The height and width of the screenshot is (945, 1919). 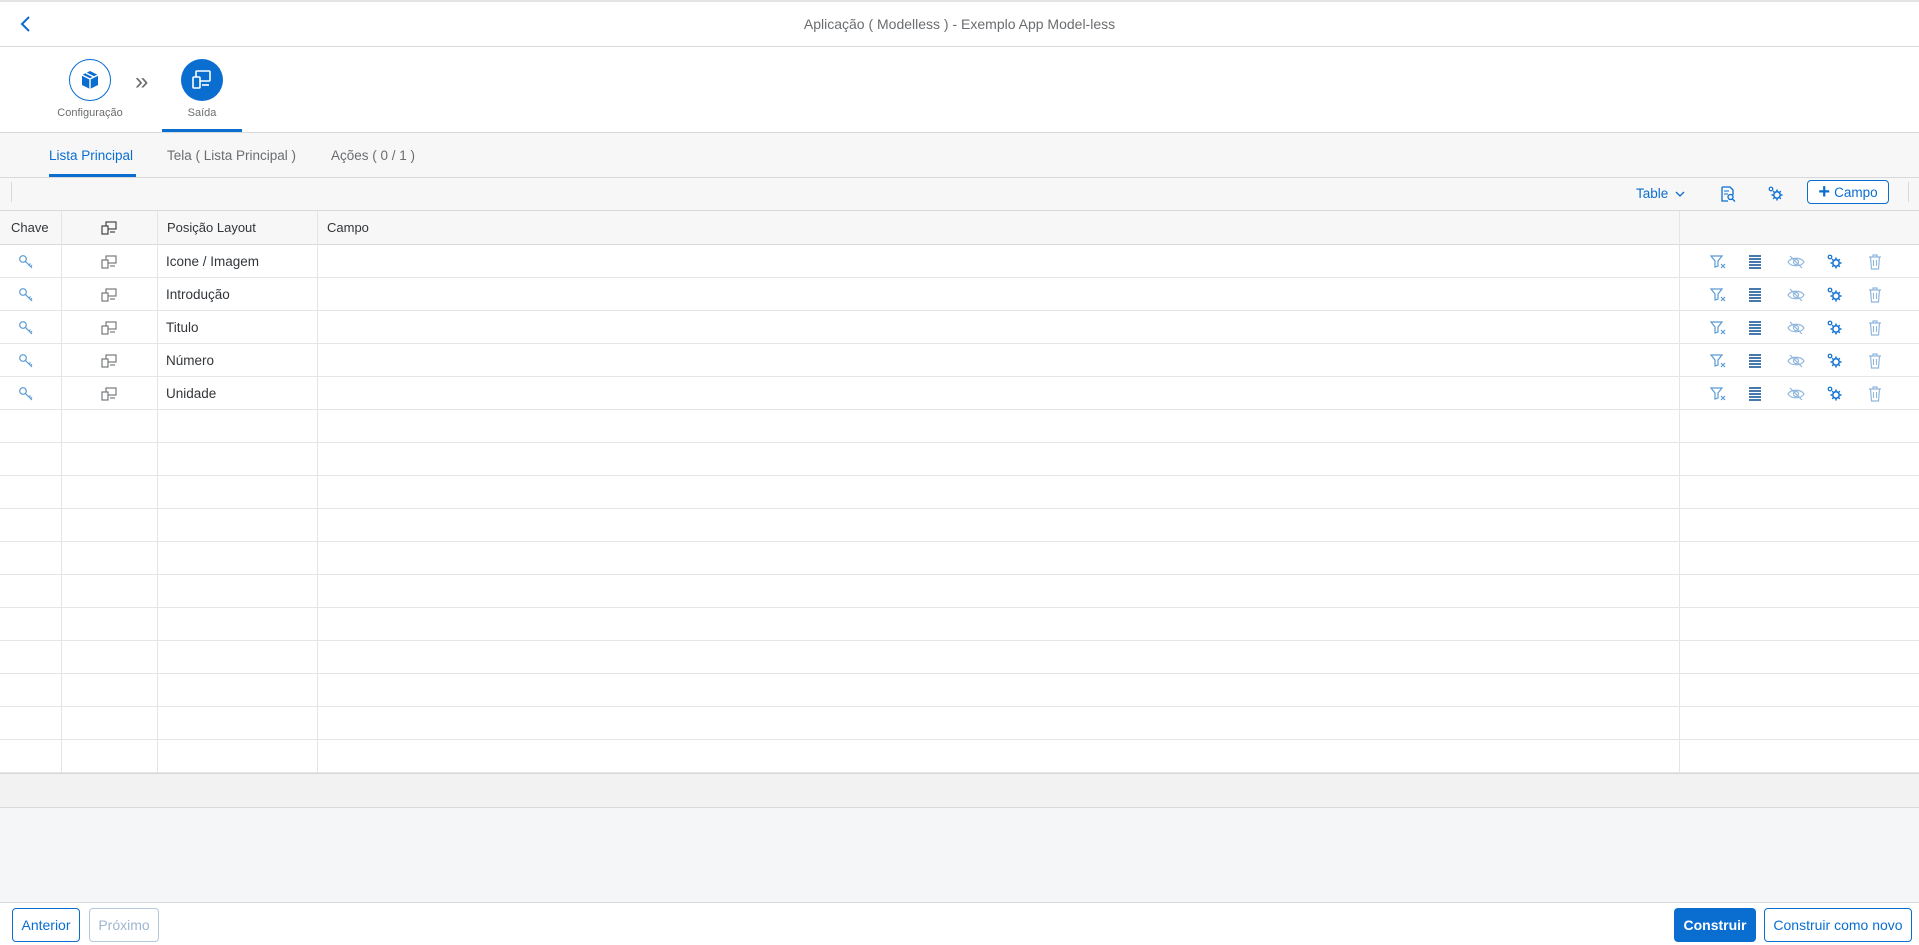 What do you see at coordinates (182, 327) in the screenshot?
I see `position-layout-cell: Titulo` at bounding box center [182, 327].